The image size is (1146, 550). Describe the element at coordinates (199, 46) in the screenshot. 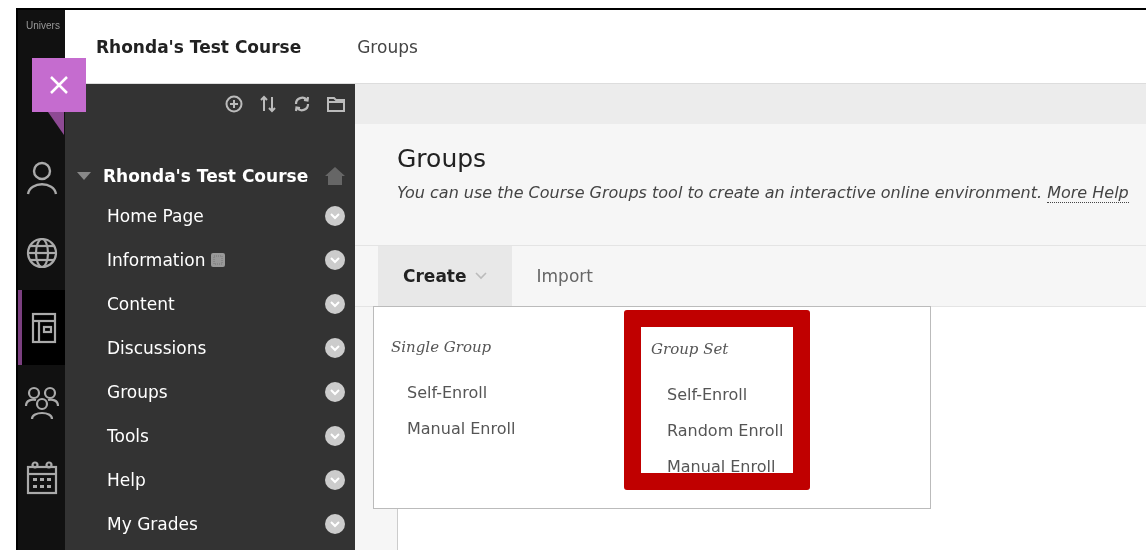

I see `course-title: Rhonda's Test Course` at that location.